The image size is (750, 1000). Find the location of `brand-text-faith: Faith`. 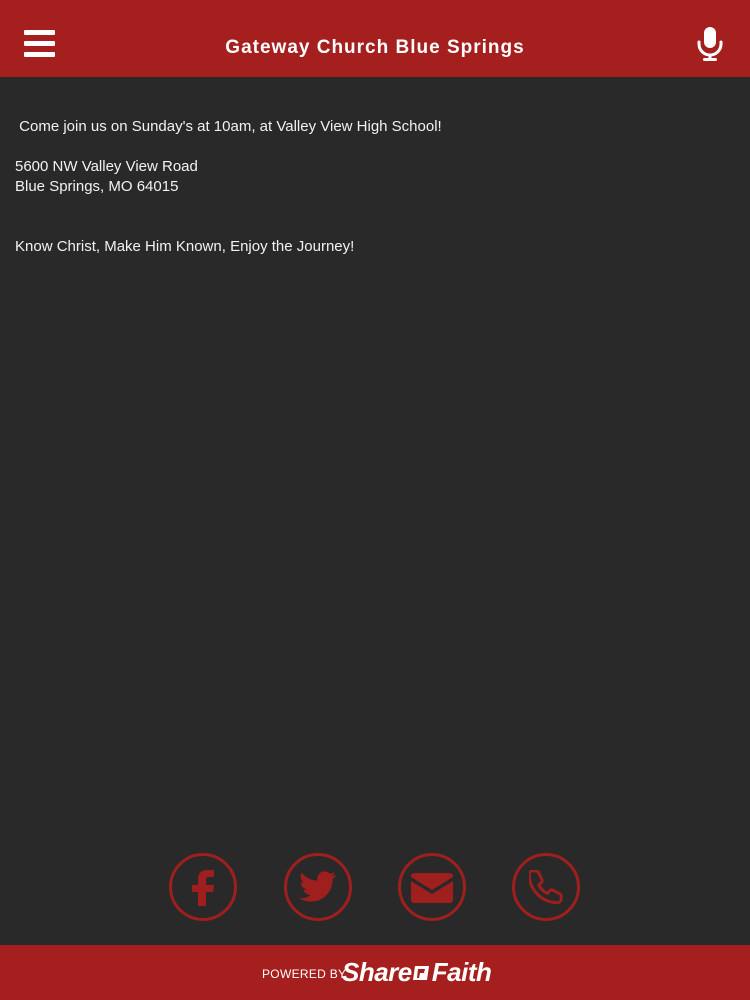

brand-text-faith: Faith is located at coordinates (461, 972).